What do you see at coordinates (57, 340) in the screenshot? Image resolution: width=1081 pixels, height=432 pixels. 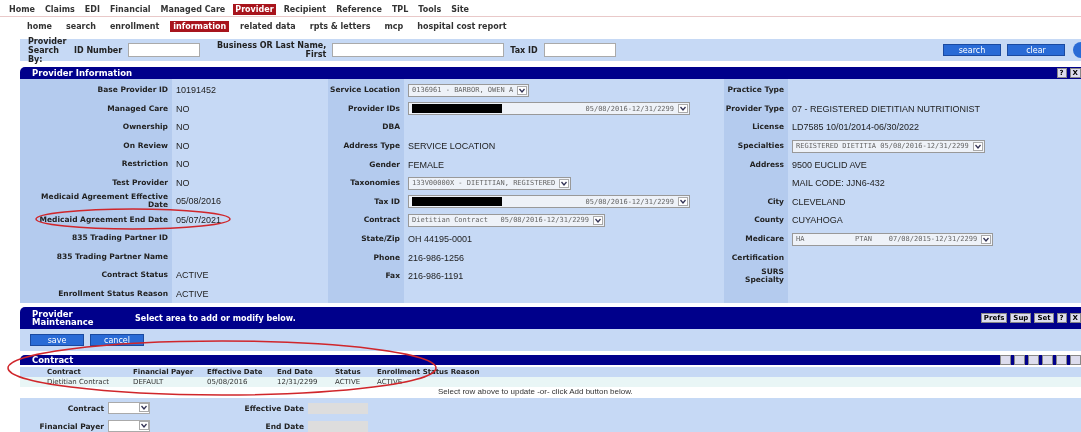 I see `action-button: save` at bounding box center [57, 340].